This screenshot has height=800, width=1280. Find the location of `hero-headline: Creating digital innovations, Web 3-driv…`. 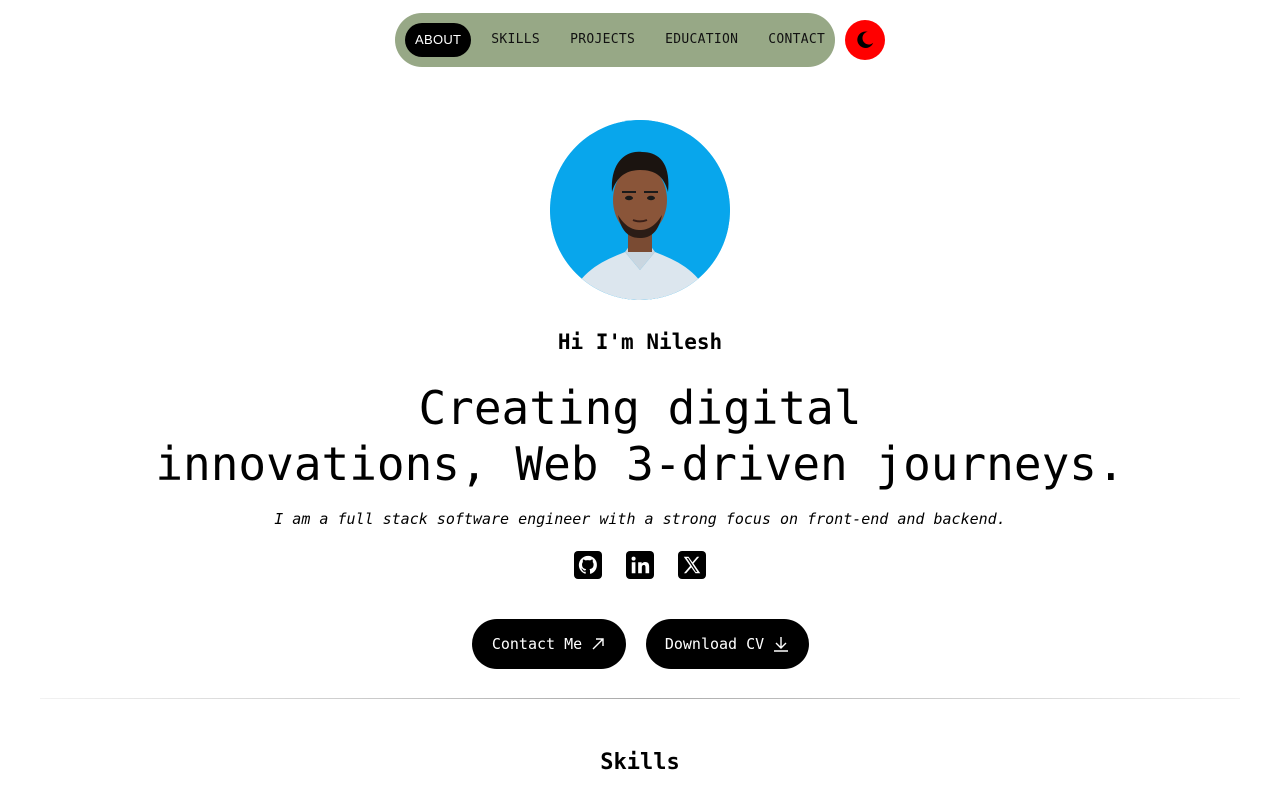

hero-headline: Creating digital innovations, Web 3-driv… is located at coordinates (640, 436).